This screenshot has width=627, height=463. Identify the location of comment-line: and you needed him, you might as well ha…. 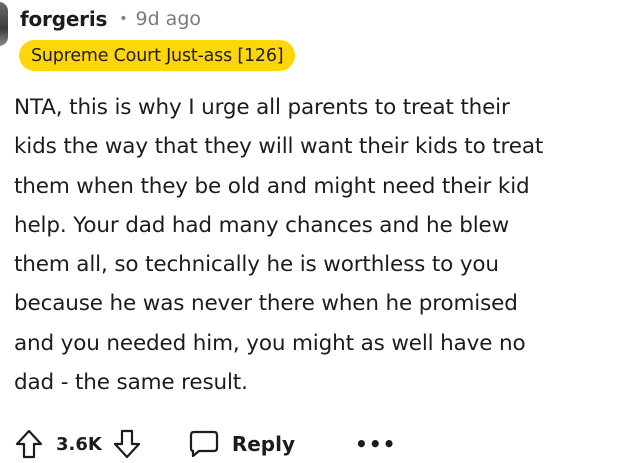
(270, 343).